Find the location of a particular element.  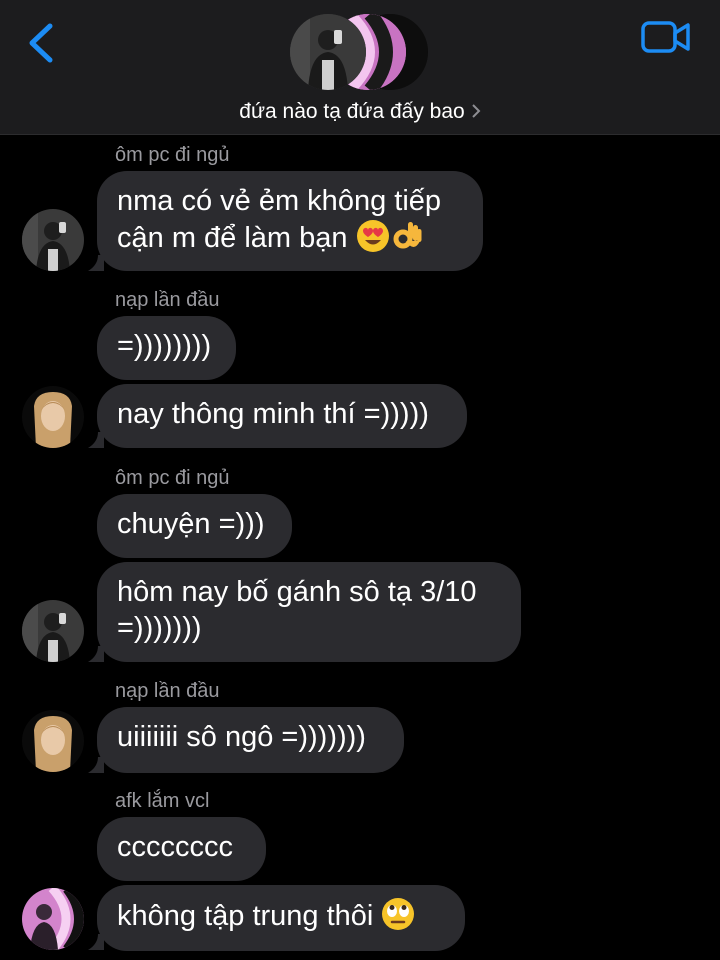

back-button is located at coordinates (42, 43).